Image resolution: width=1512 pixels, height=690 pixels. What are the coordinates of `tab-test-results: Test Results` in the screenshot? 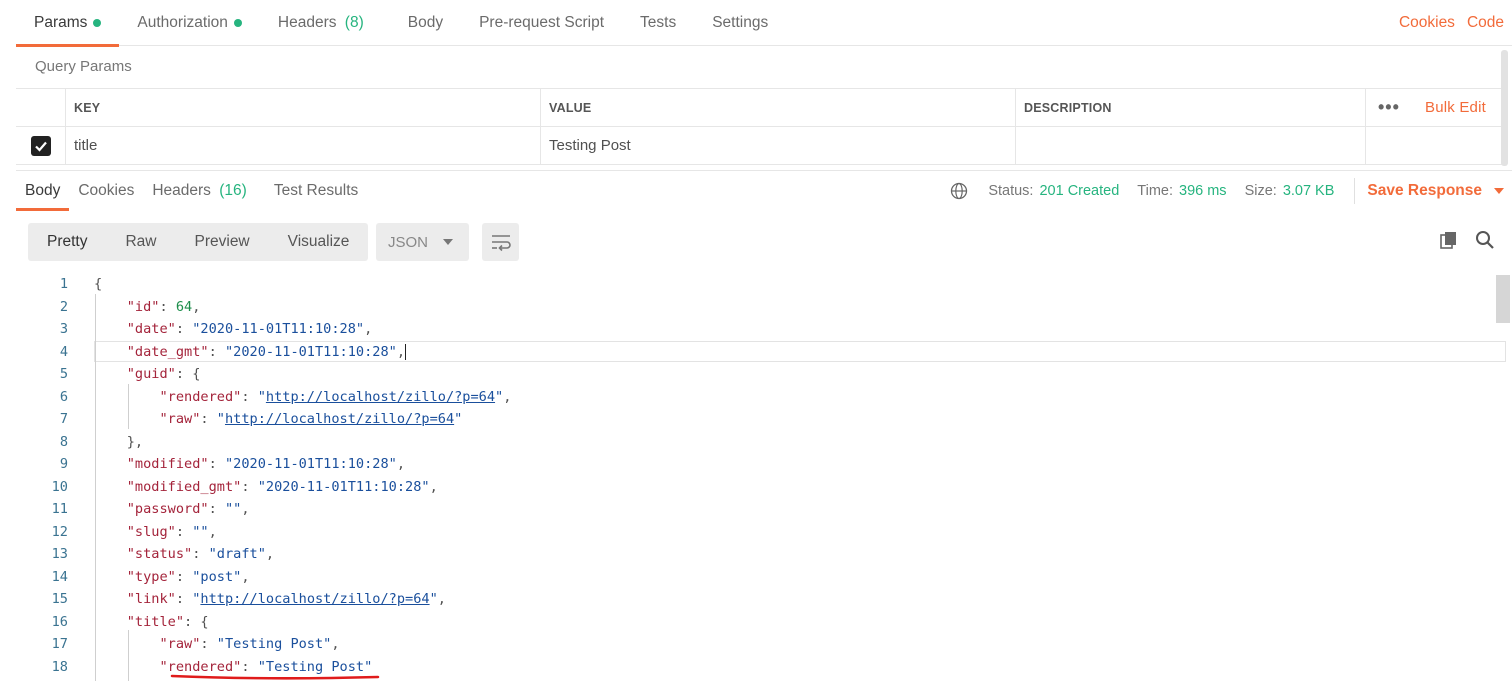 It's located at (311, 191).